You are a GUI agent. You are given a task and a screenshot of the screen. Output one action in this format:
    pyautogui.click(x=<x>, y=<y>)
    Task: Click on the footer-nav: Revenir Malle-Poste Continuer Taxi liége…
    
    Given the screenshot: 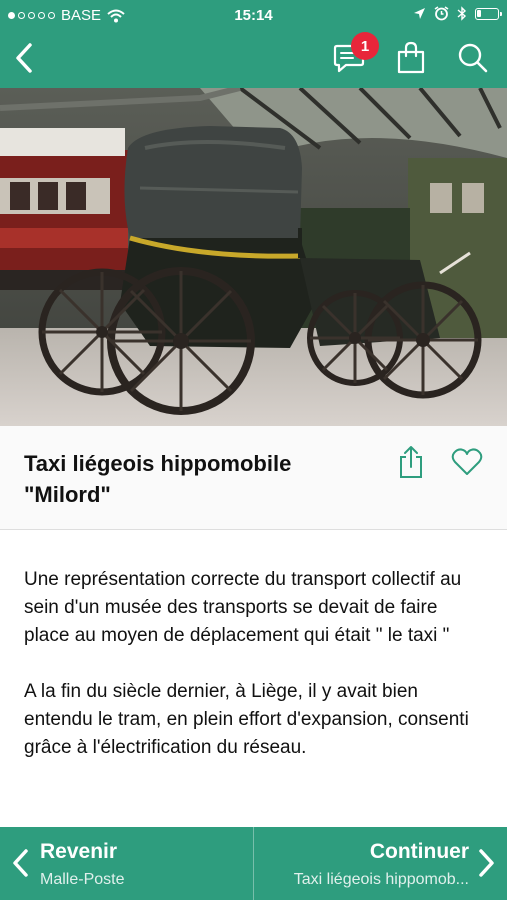 What is the action you would take?
    pyautogui.click(x=253, y=863)
    